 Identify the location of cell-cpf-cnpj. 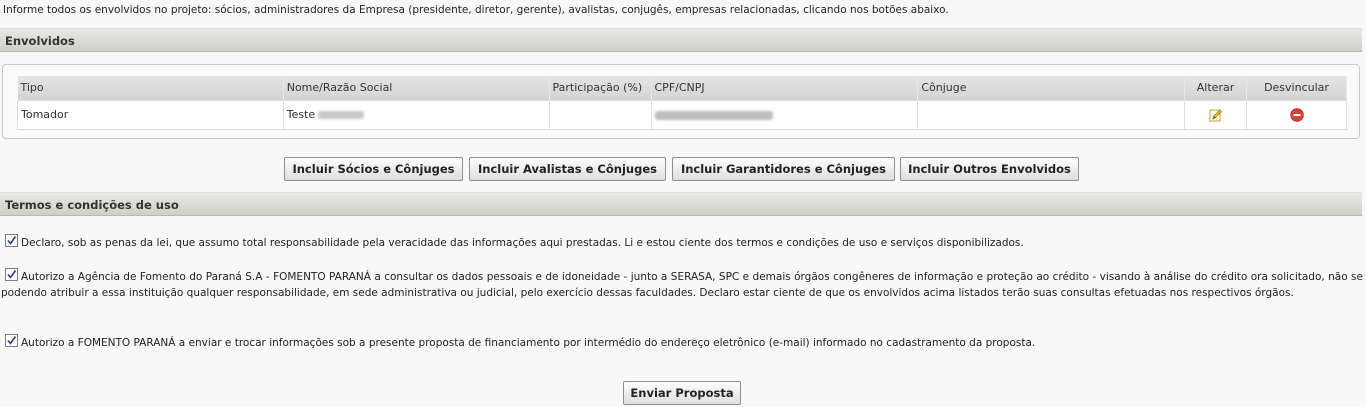
(784, 114).